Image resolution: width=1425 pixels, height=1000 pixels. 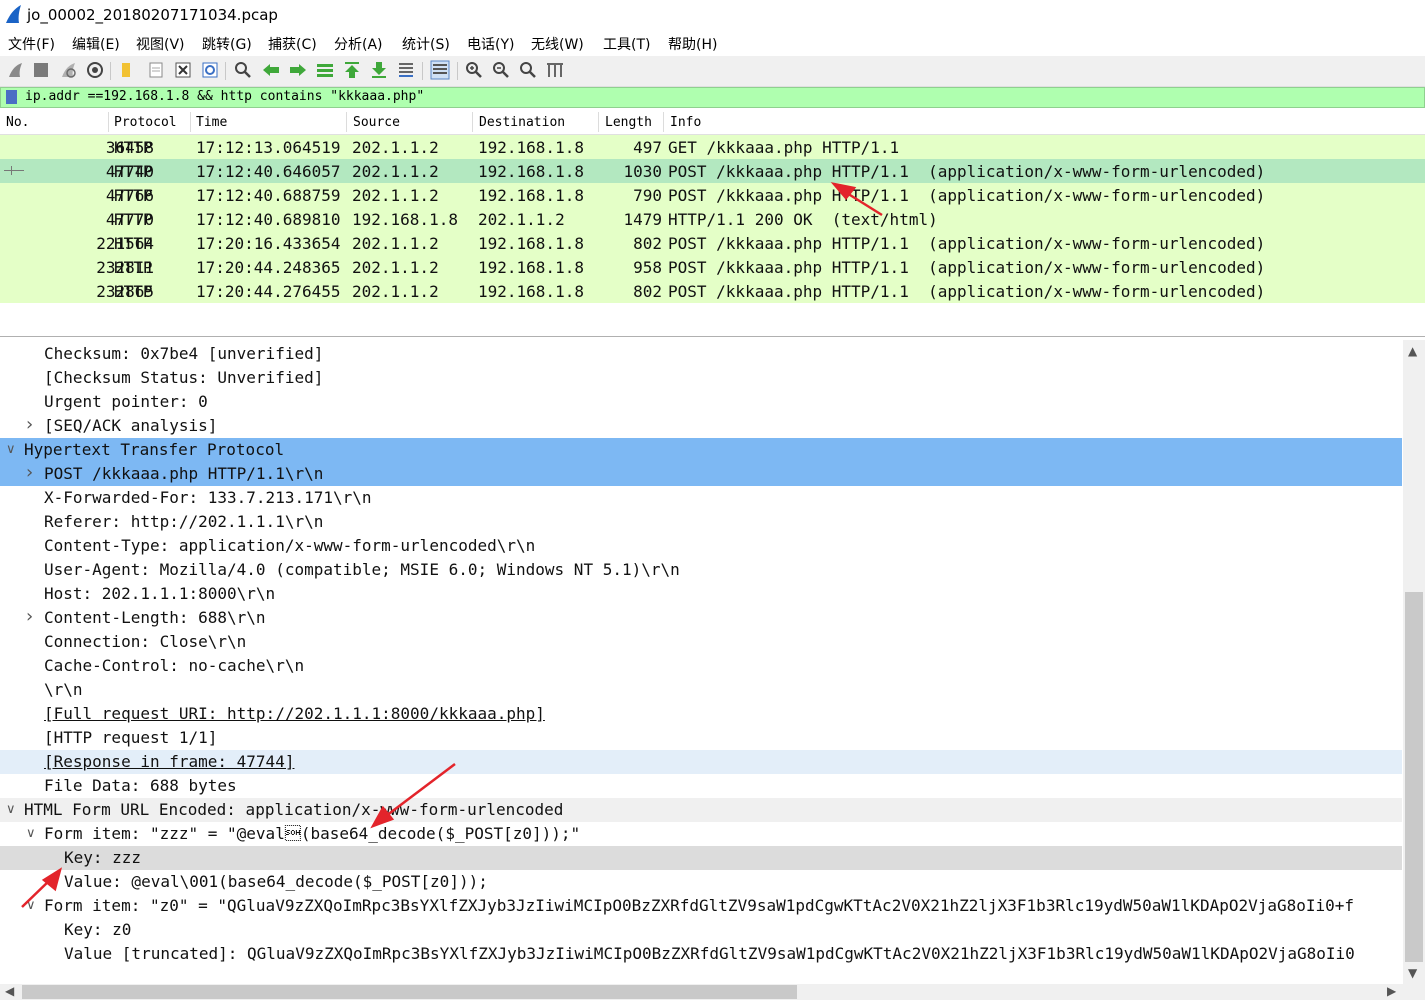 I want to click on packet-time-cell: 17:12:40.688759, so click(x=268, y=195).